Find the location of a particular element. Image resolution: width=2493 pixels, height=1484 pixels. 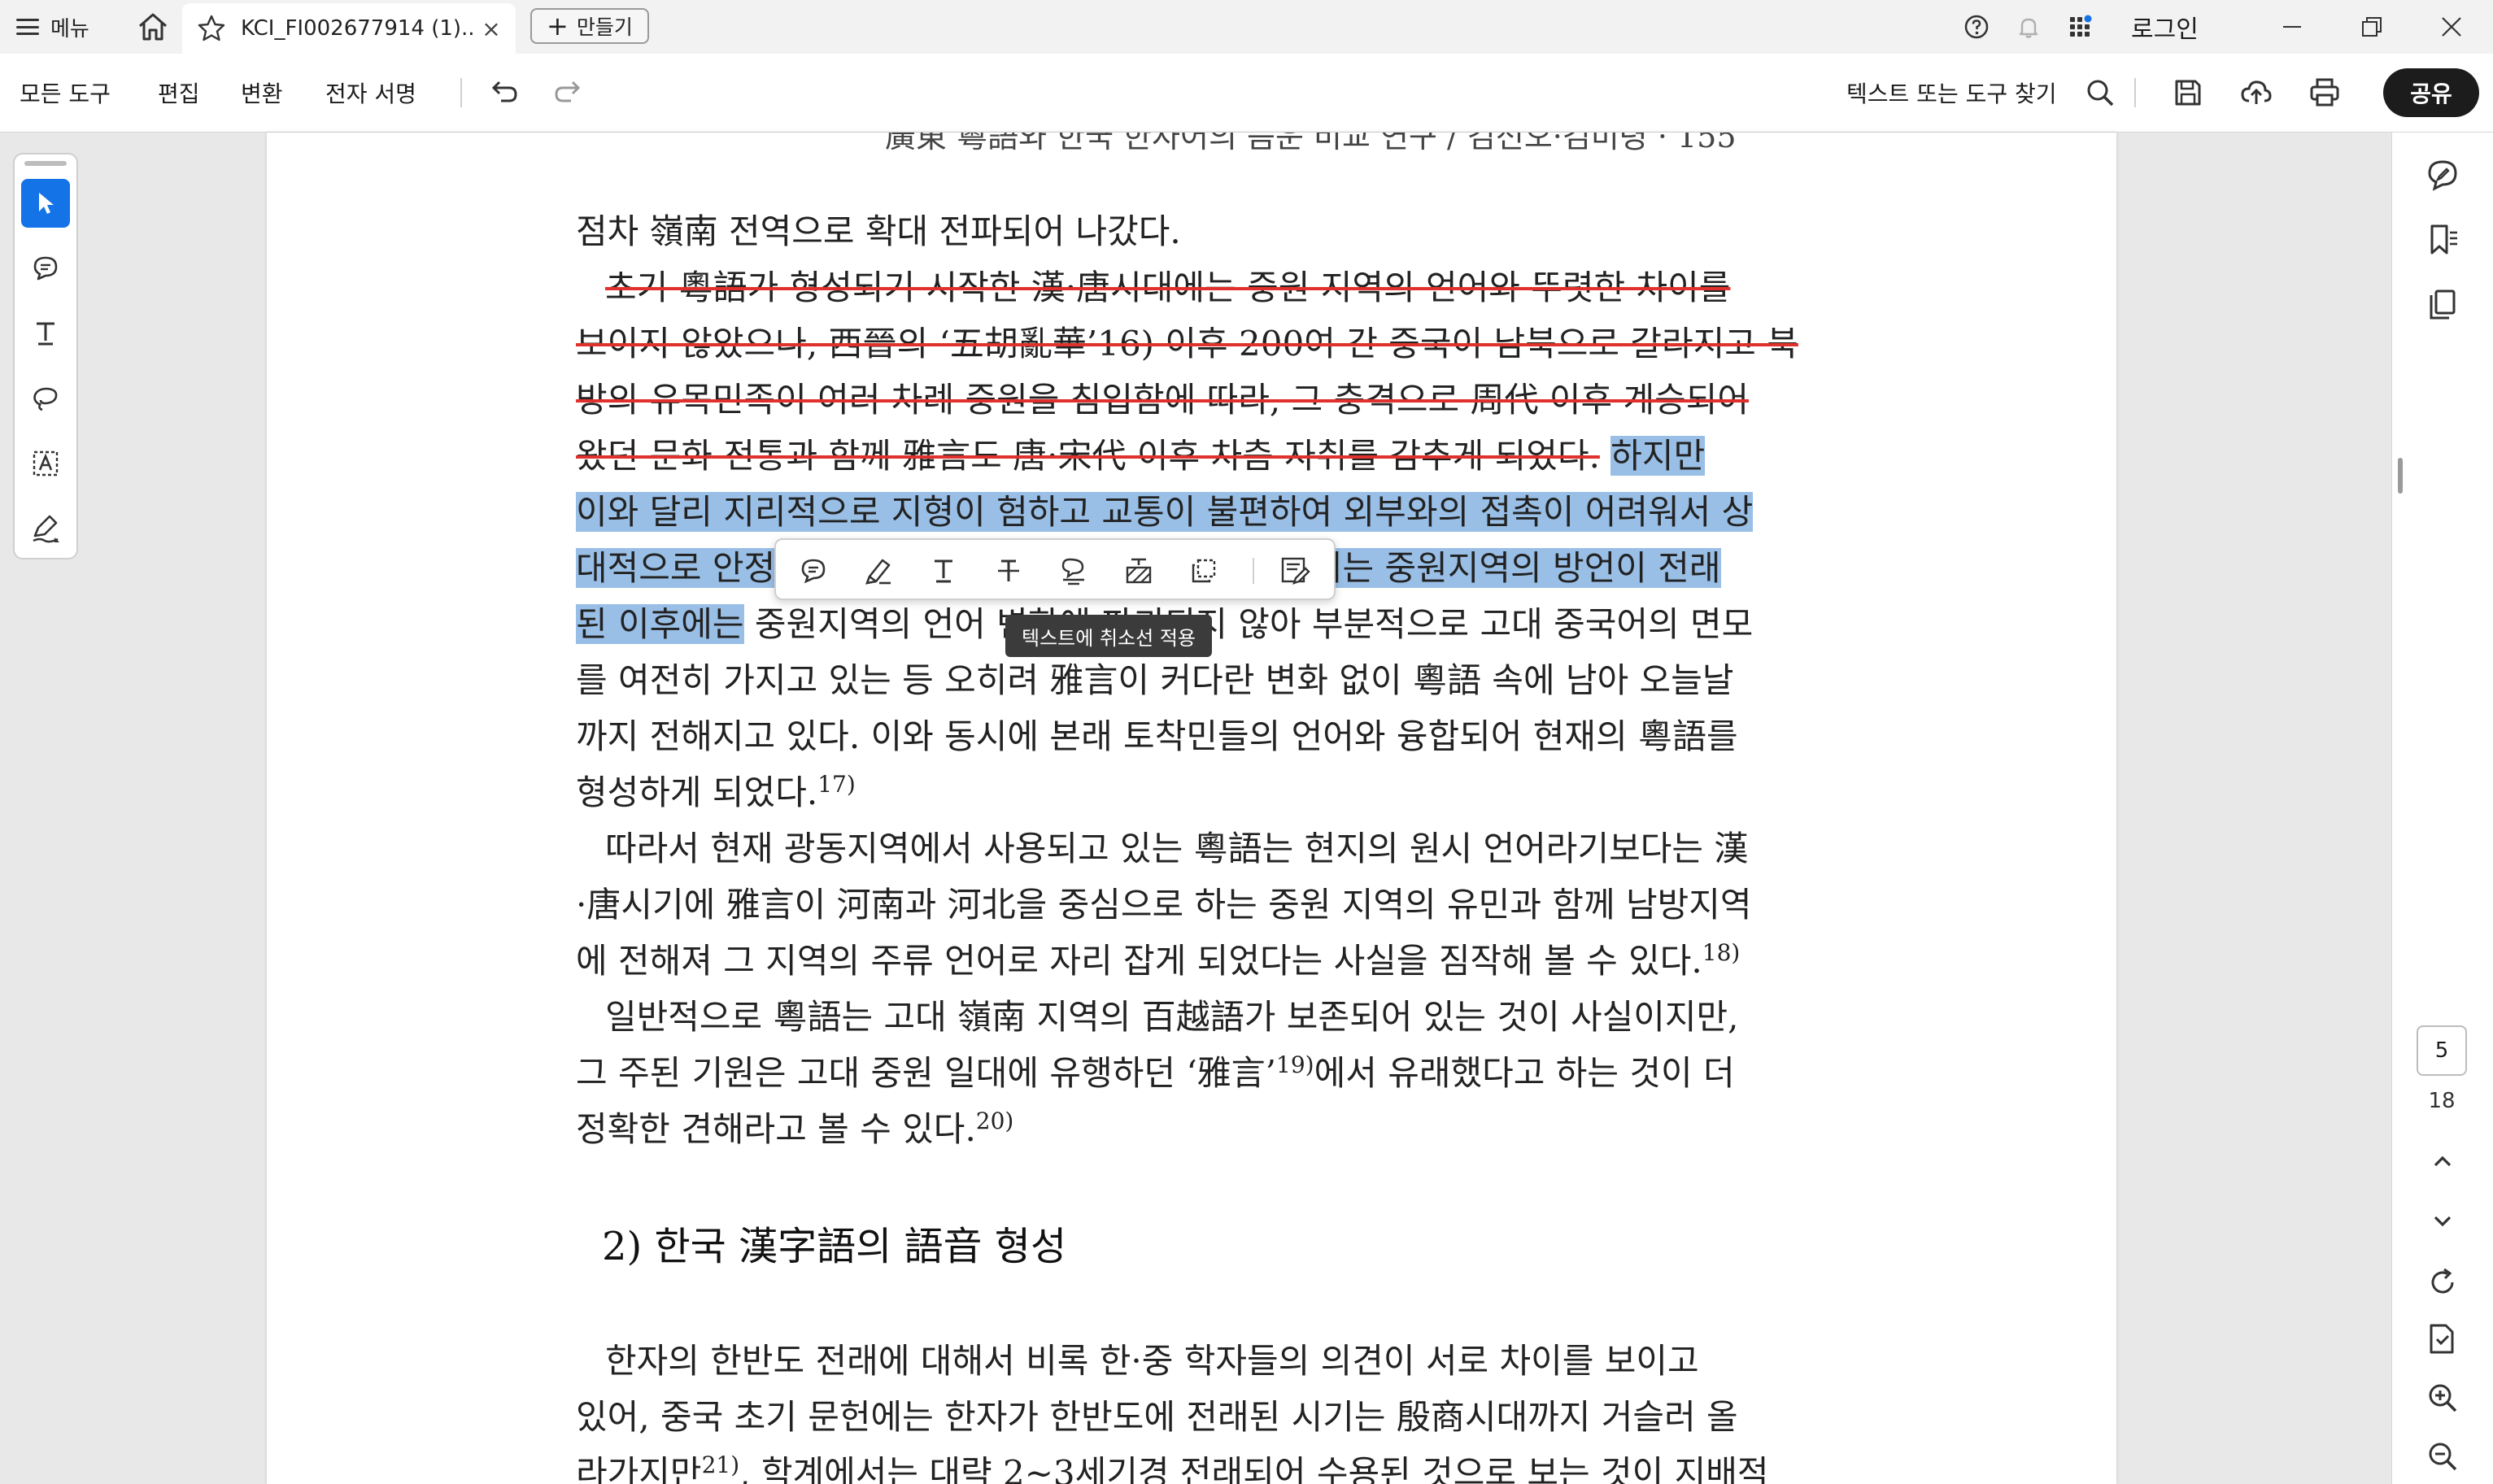

star-icon is located at coordinates (211, 28).